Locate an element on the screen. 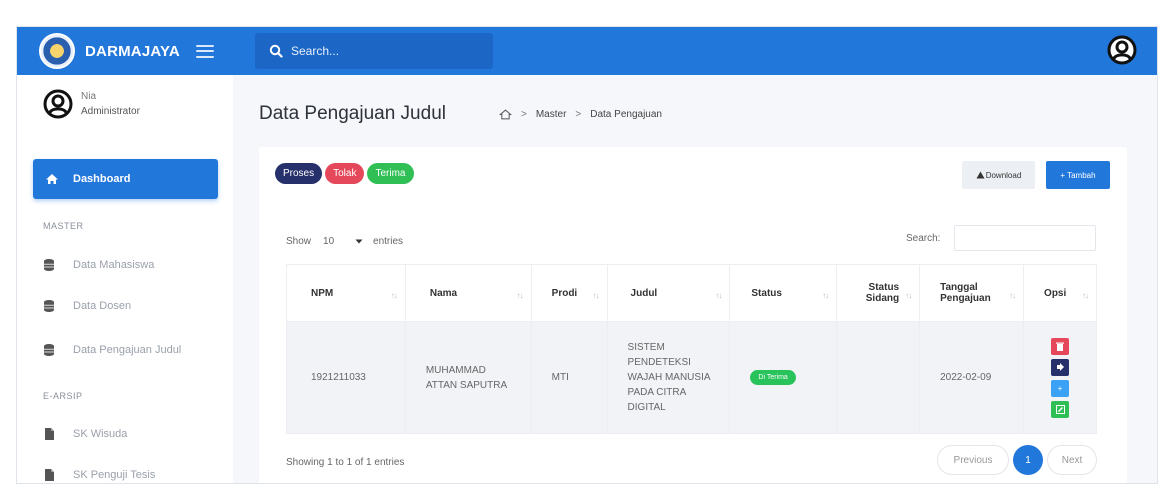  breadcrumb-item-master: Master is located at coordinates (551, 114).